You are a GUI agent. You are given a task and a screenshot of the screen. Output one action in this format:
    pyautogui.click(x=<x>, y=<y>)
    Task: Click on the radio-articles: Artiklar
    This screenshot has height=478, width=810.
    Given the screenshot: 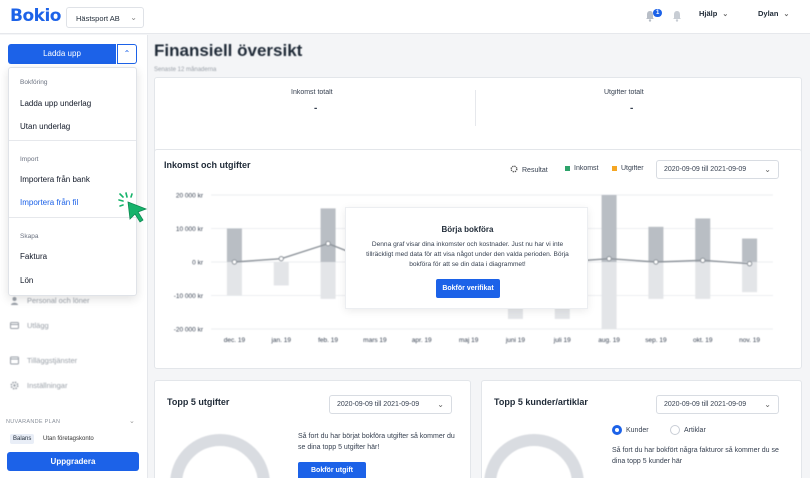 What is the action you would take?
    pyautogui.click(x=688, y=430)
    